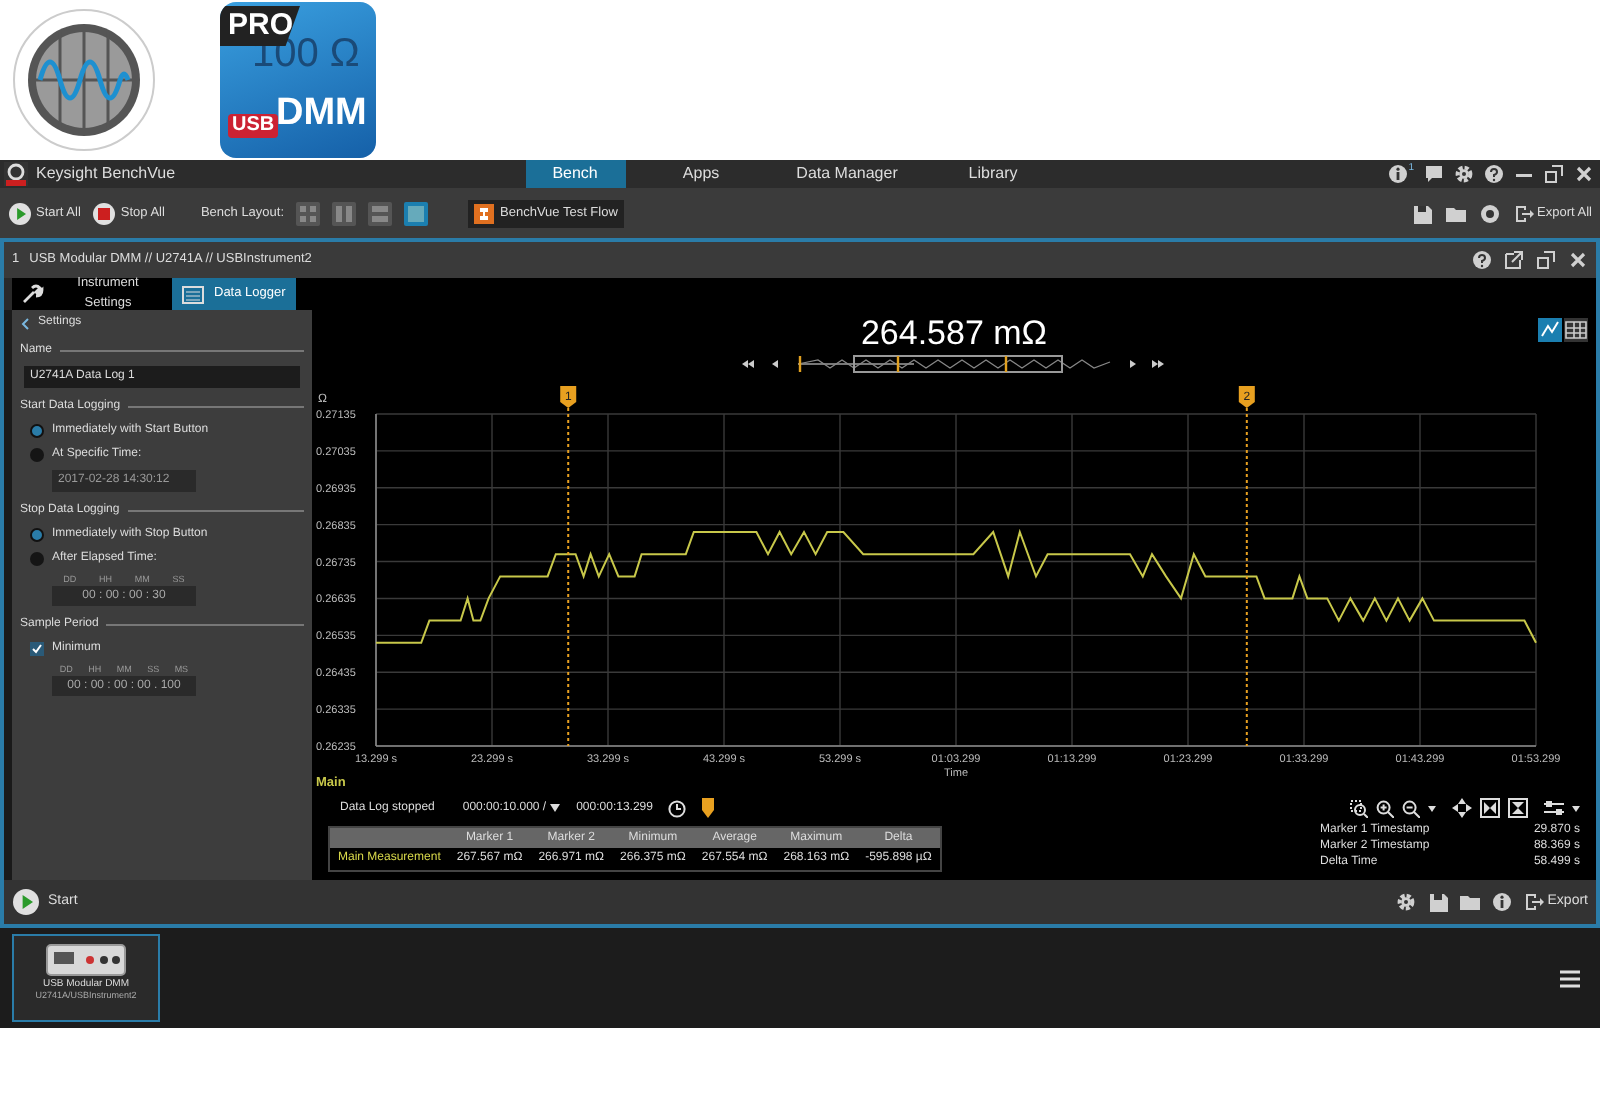 Image resolution: width=1600 pixels, height=1120 pixels. I want to click on clock-icon, so click(677, 808).